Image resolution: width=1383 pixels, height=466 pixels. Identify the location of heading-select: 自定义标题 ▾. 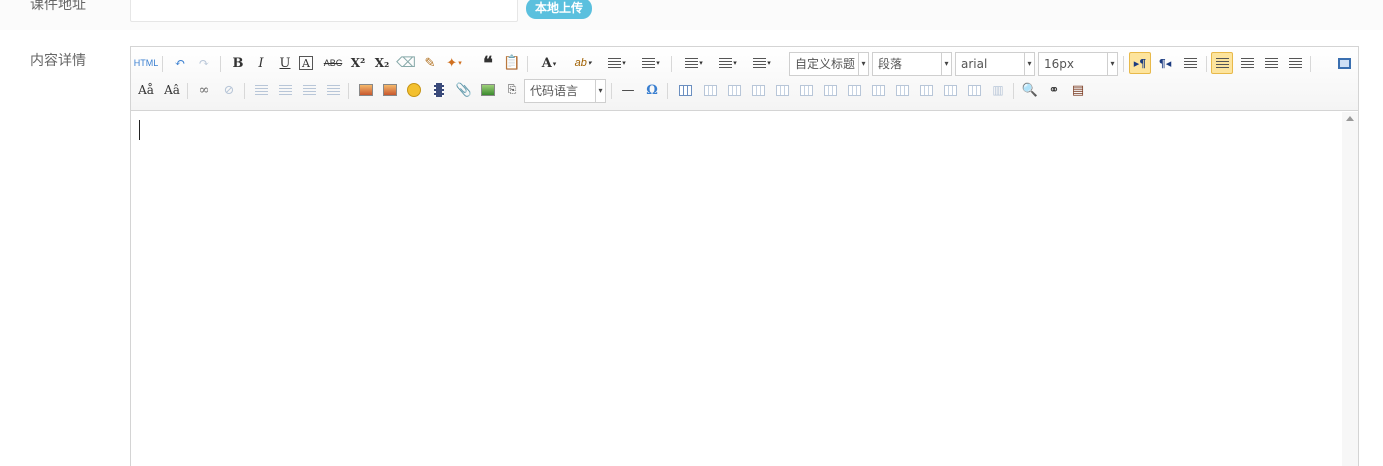
(829, 64).